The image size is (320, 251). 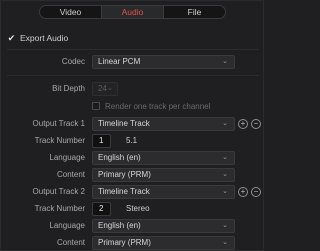 What do you see at coordinates (68, 88) in the screenshot?
I see `bit-depth-label: Bit Depth` at bounding box center [68, 88].